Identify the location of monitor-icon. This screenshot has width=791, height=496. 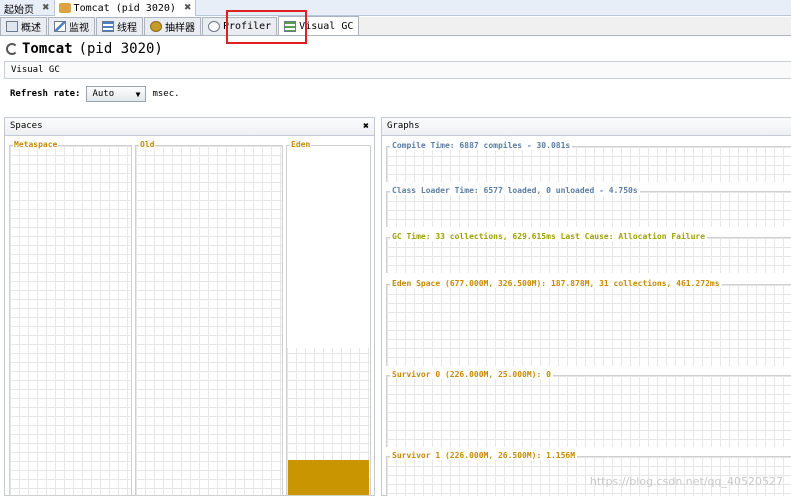
(60, 26).